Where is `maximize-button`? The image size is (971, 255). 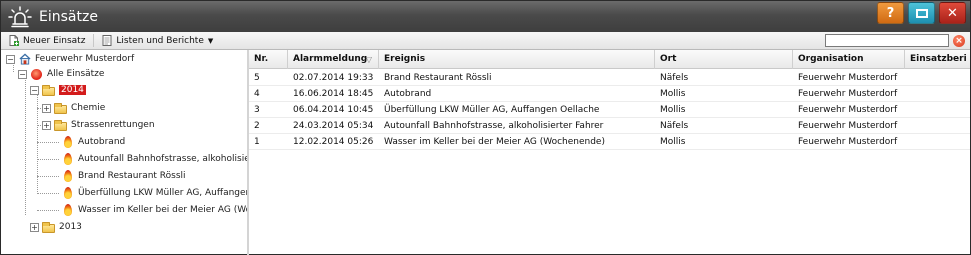 maximize-button is located at coordinates (921, 13).